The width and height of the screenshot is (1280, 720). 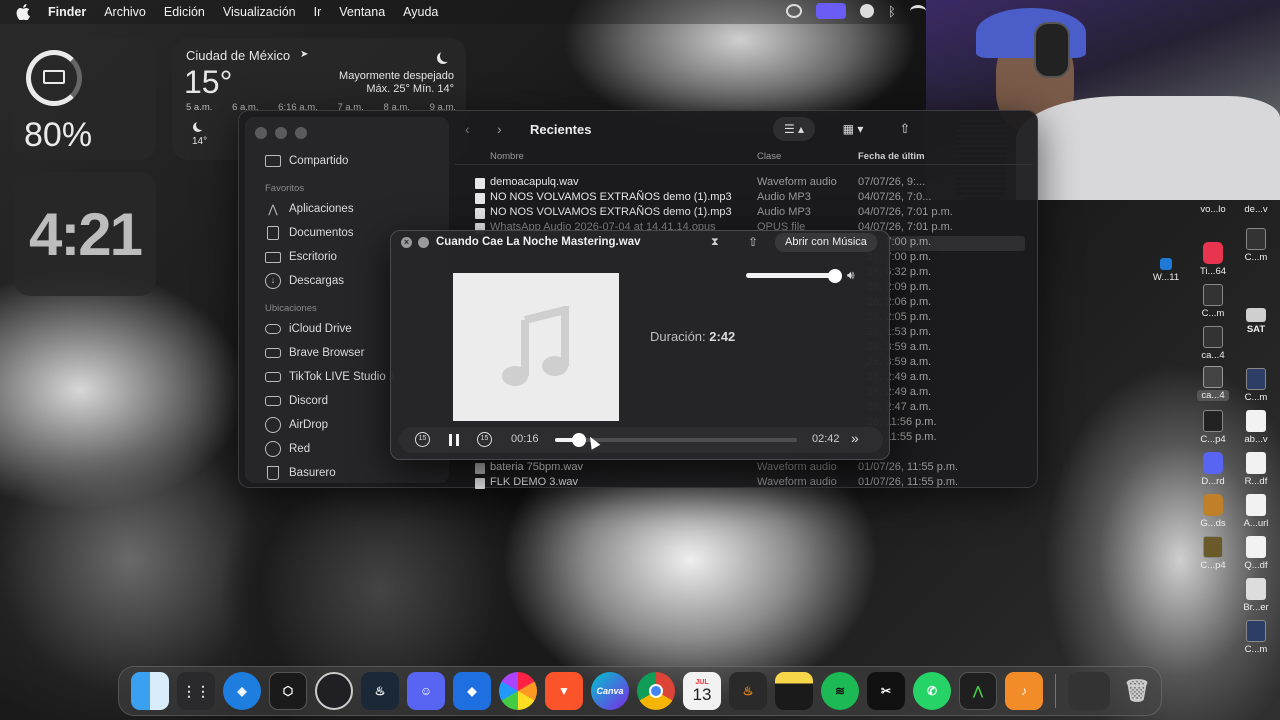 I want to click on control-center-icon, so click(x=831, y=11).